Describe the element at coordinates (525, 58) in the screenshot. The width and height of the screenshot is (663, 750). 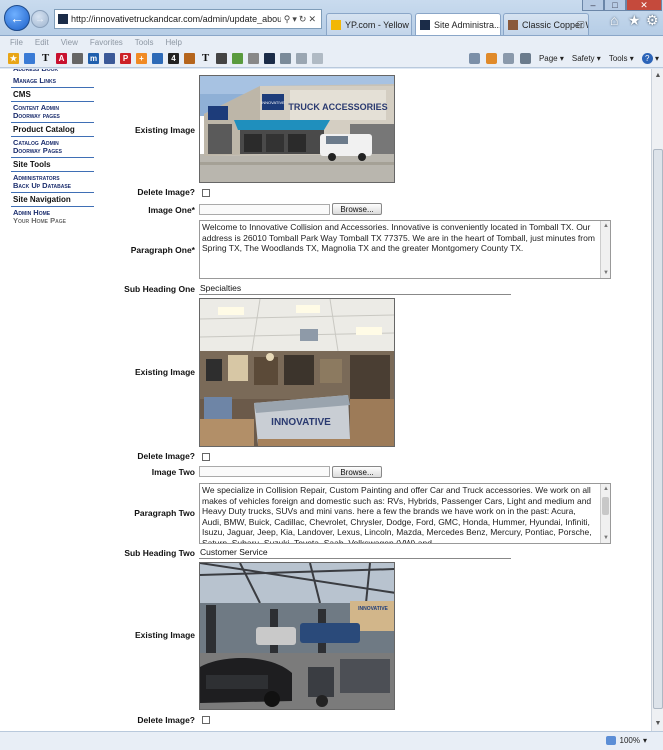
I see `print-icon` at that location.